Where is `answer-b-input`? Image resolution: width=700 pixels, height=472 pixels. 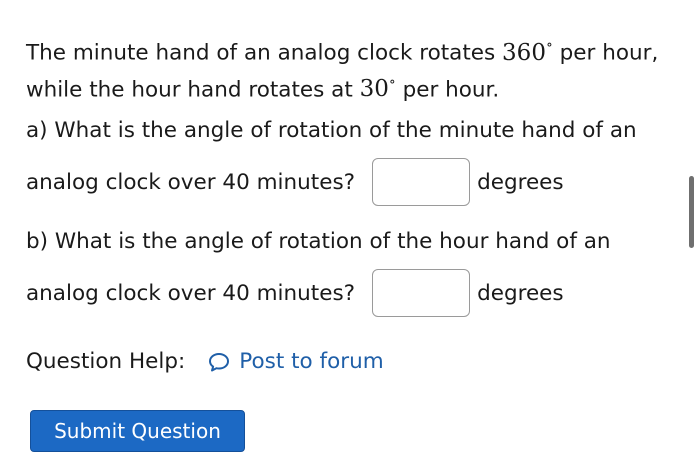
answer-b-input is located at coordinates (421, 293).